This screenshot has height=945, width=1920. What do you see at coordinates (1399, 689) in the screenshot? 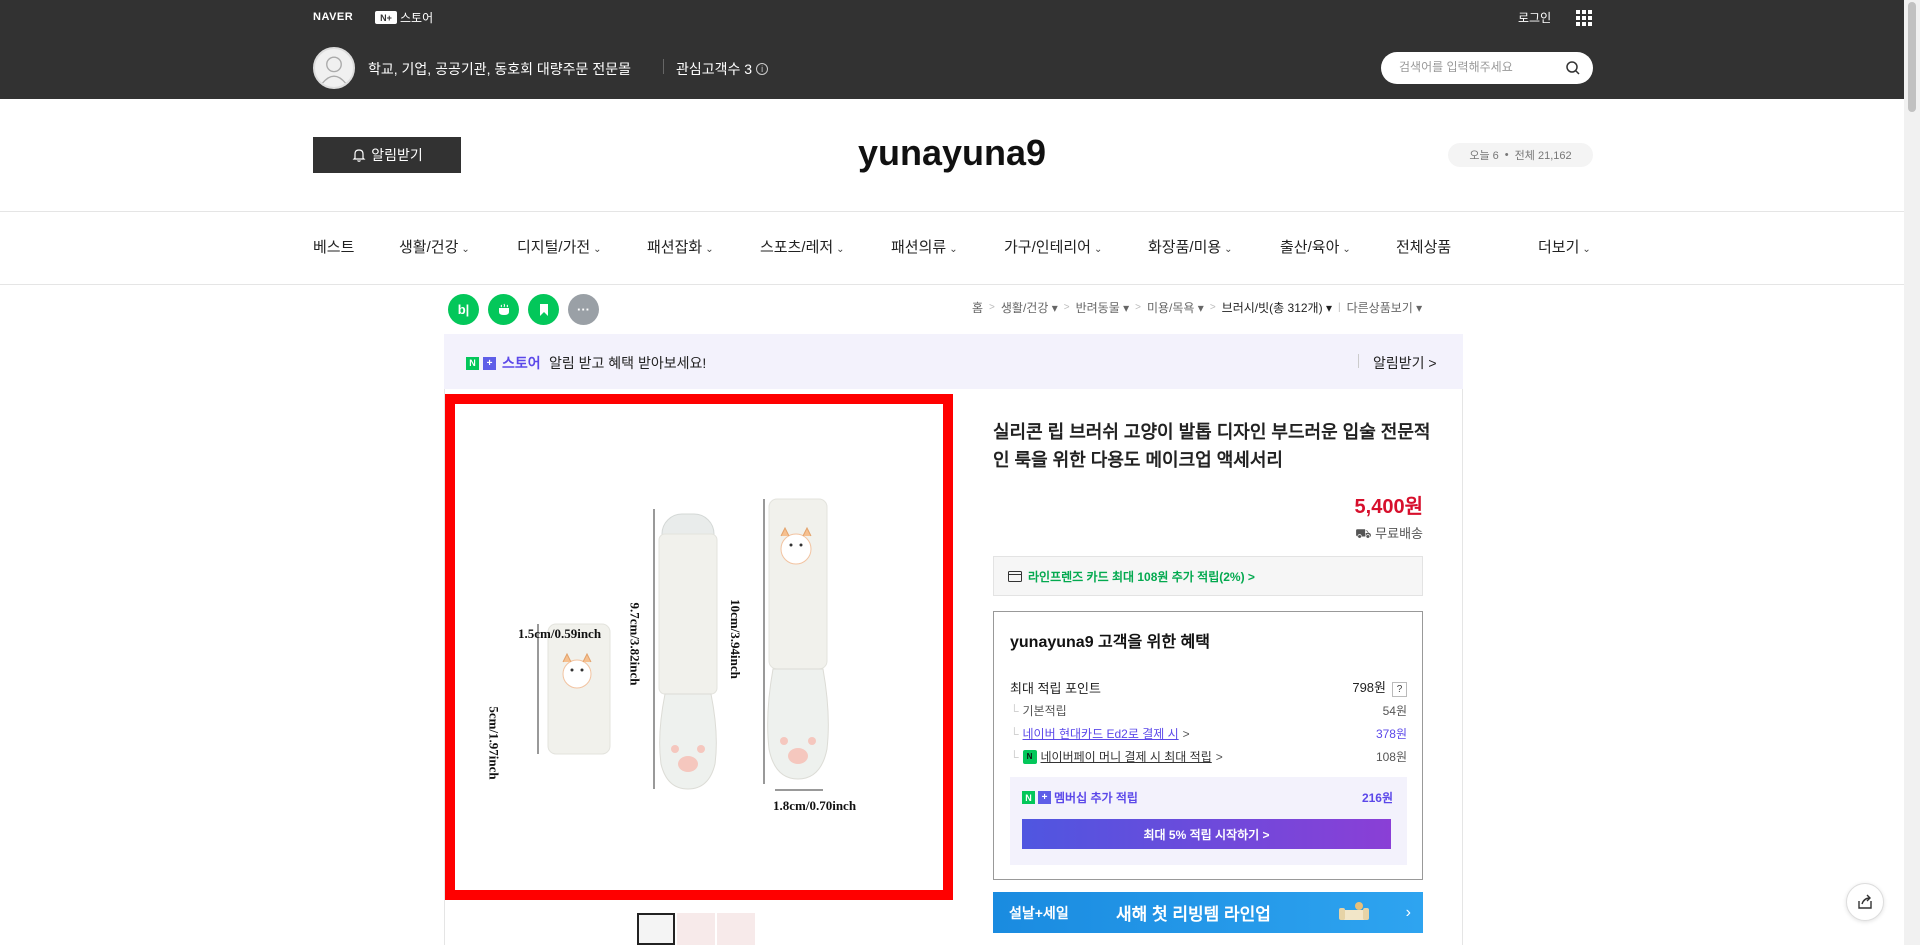
I see `help-icon: ?` at bounding box center [1399, 689].